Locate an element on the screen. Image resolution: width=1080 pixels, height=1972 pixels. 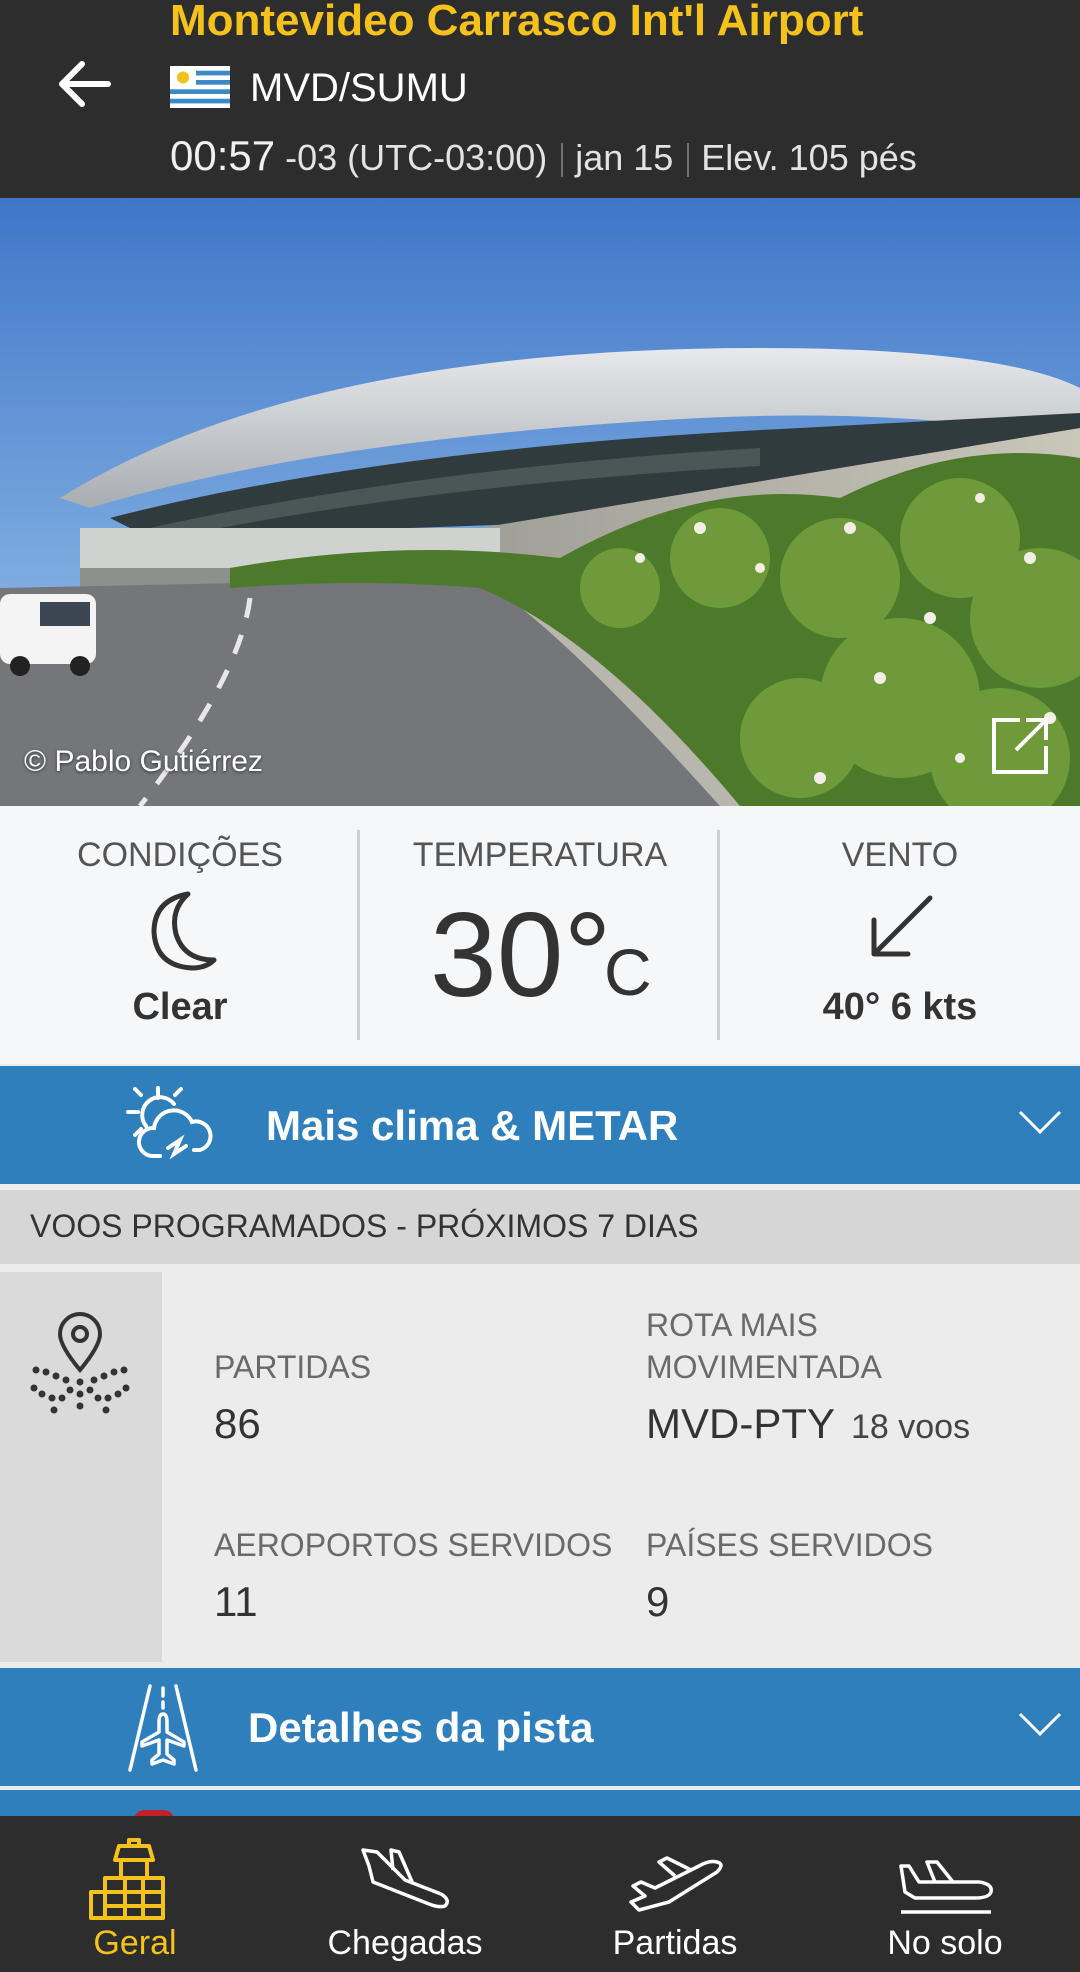
plane-takeoff-icon is located at coordinates (676, 1884).